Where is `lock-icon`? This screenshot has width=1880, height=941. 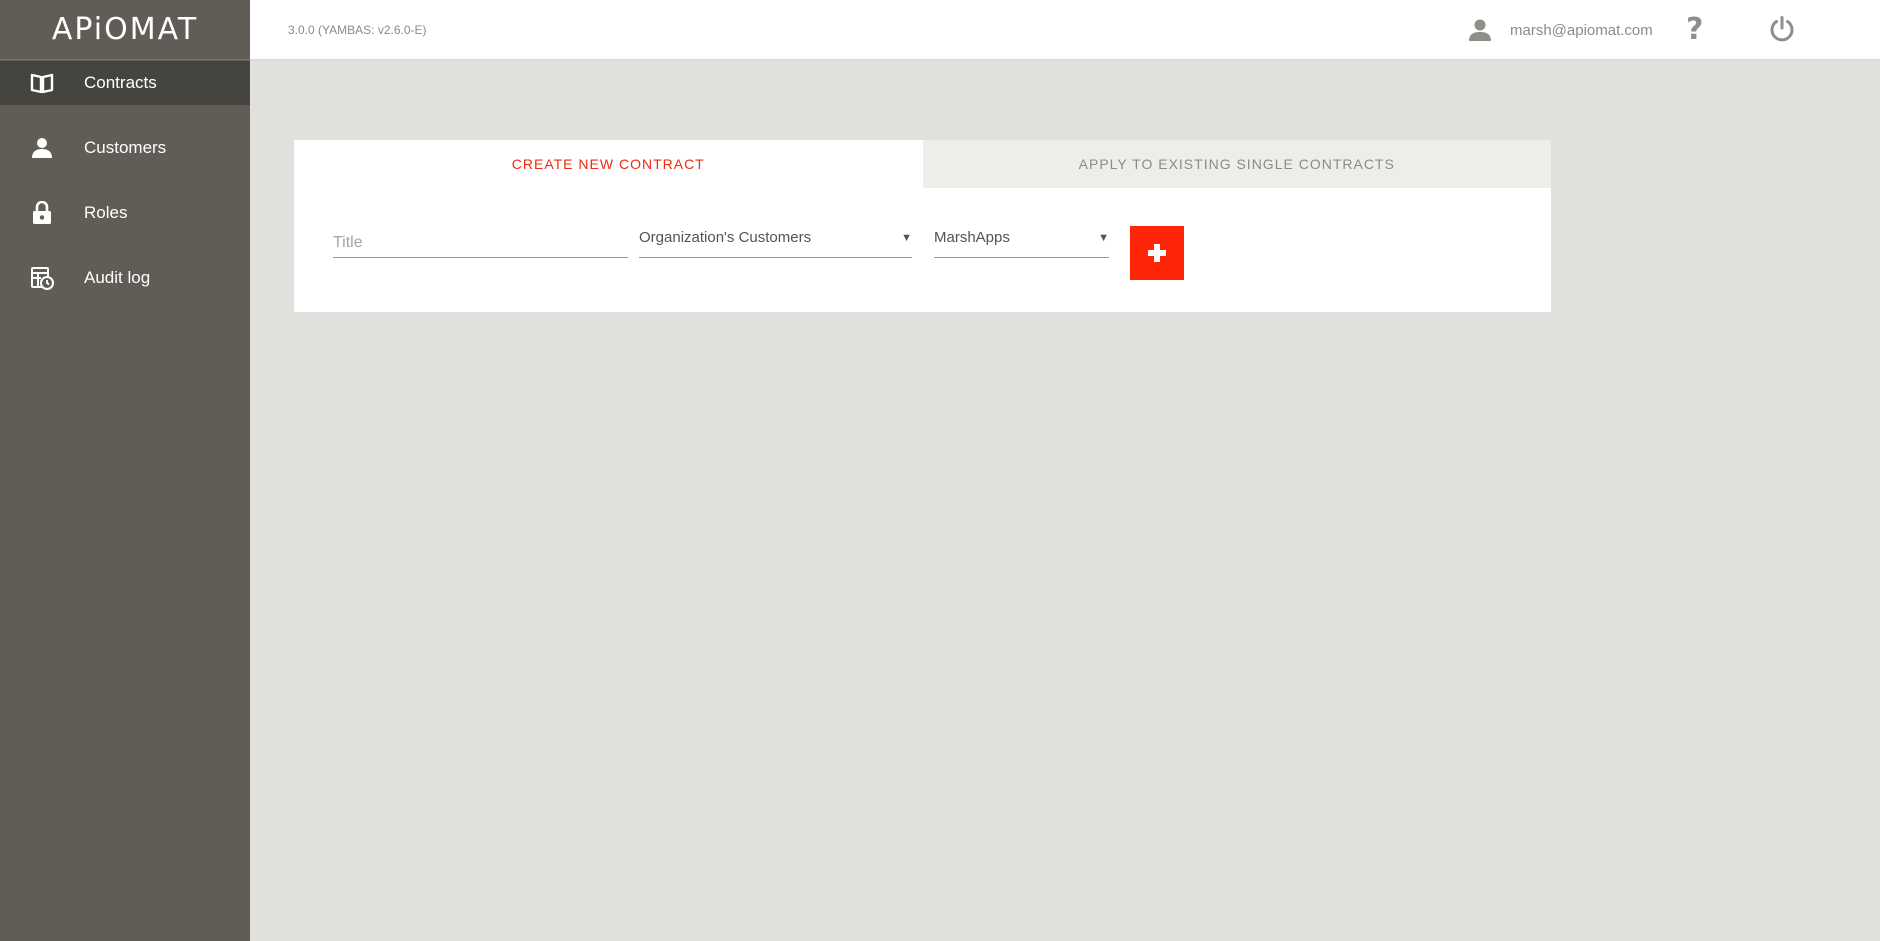 lock-icon is located at coordinates (42, 213).